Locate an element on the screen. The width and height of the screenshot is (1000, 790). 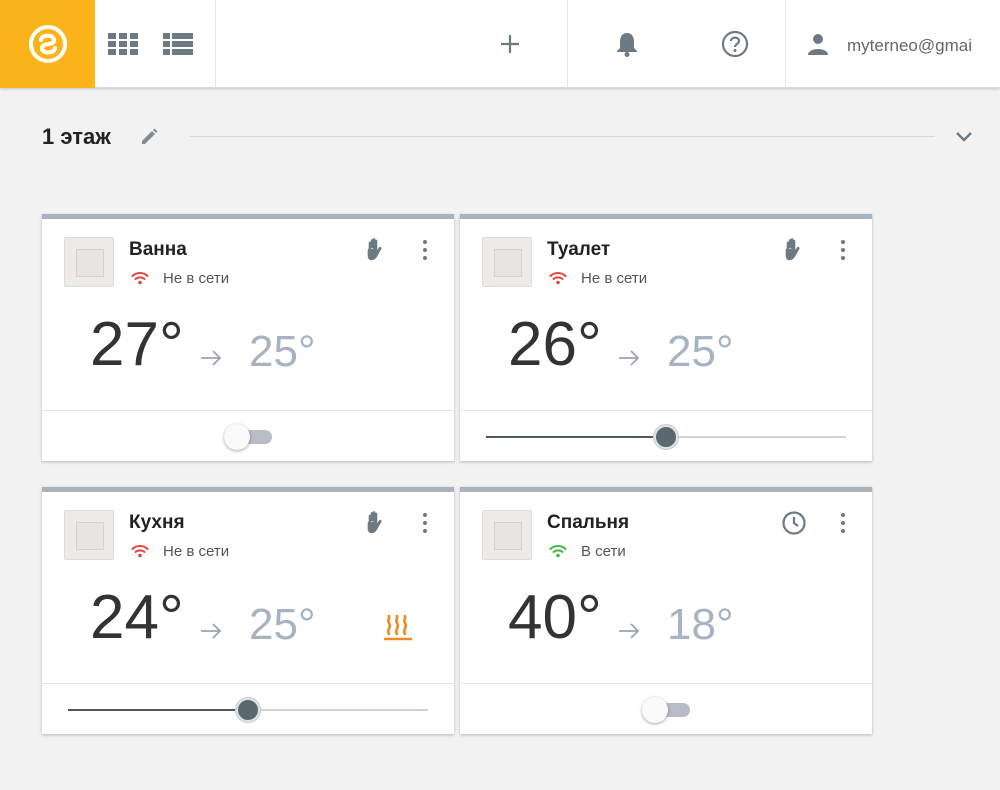
list-view-button is located at coordinates (178, 44).